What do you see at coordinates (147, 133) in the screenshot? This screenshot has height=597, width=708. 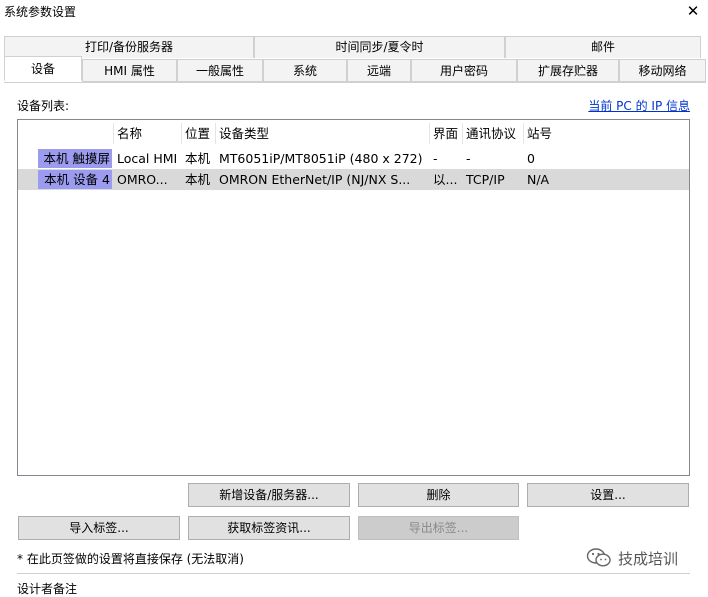 I see `column-header-name: 名称` at bounding box center [147, 133].